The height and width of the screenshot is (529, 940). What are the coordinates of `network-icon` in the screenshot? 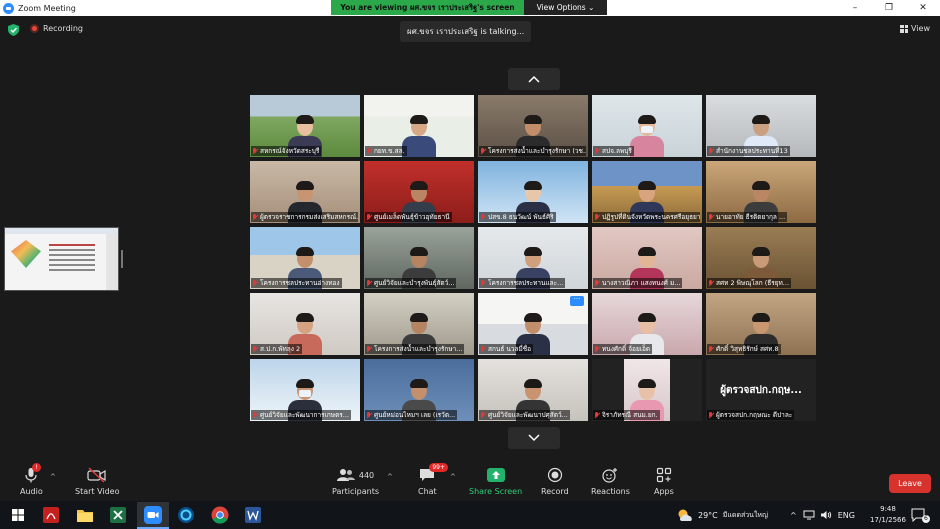 It's located at (809, 515).